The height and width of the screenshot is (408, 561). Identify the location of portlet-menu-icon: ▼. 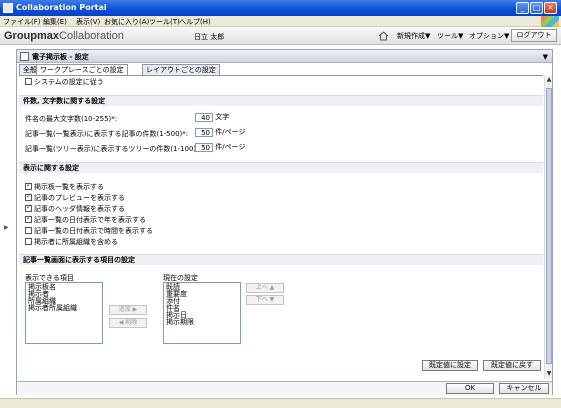
(545, 57).